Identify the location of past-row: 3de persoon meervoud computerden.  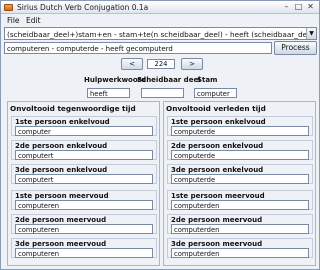
(240, 248).